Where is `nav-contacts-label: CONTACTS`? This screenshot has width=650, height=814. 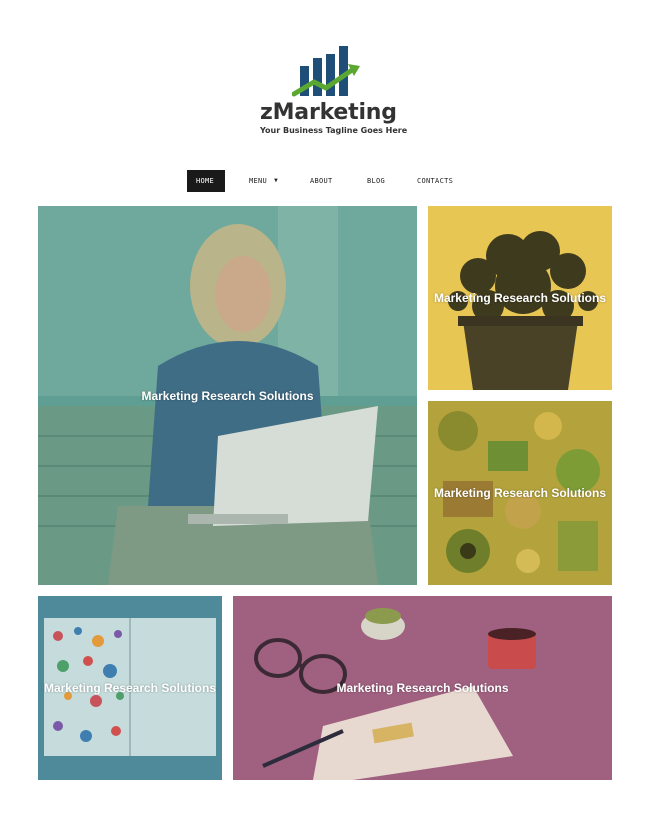
nav-contacts-label: CONTACTS is located at coordinates (435, 181).